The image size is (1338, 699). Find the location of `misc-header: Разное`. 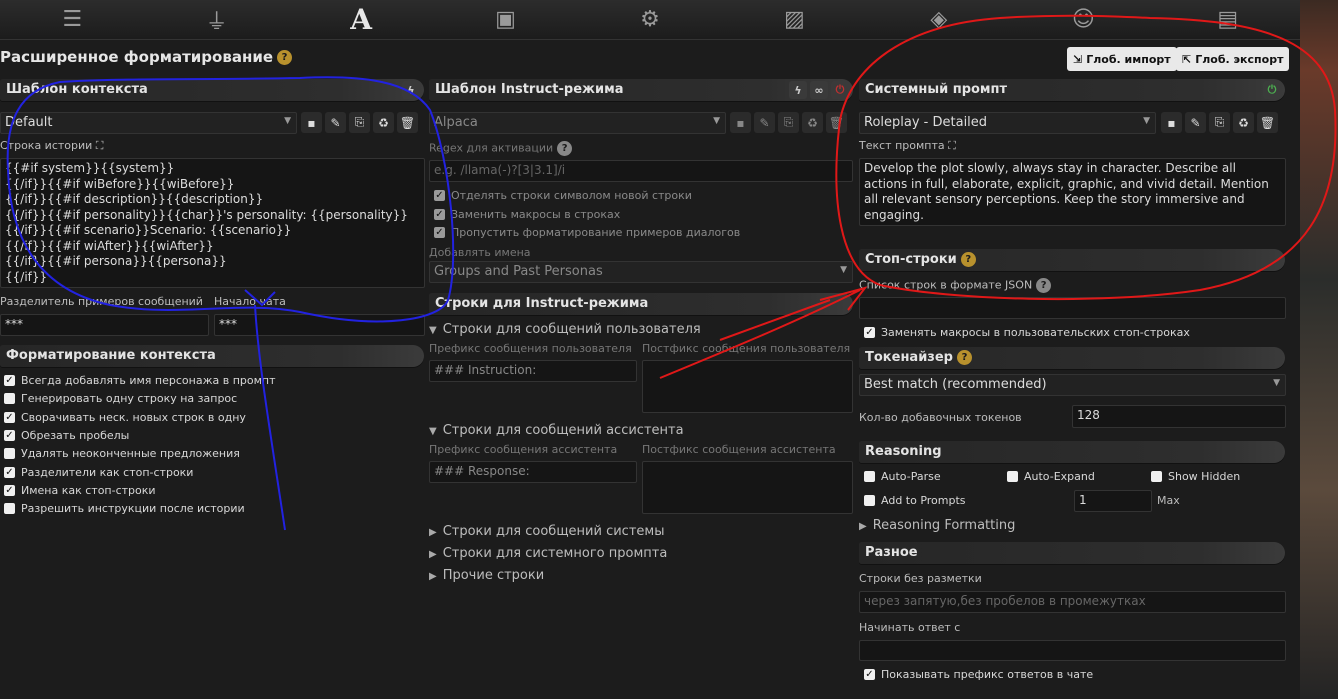

misc-header: Разное is located at coordinates (1072, 553).